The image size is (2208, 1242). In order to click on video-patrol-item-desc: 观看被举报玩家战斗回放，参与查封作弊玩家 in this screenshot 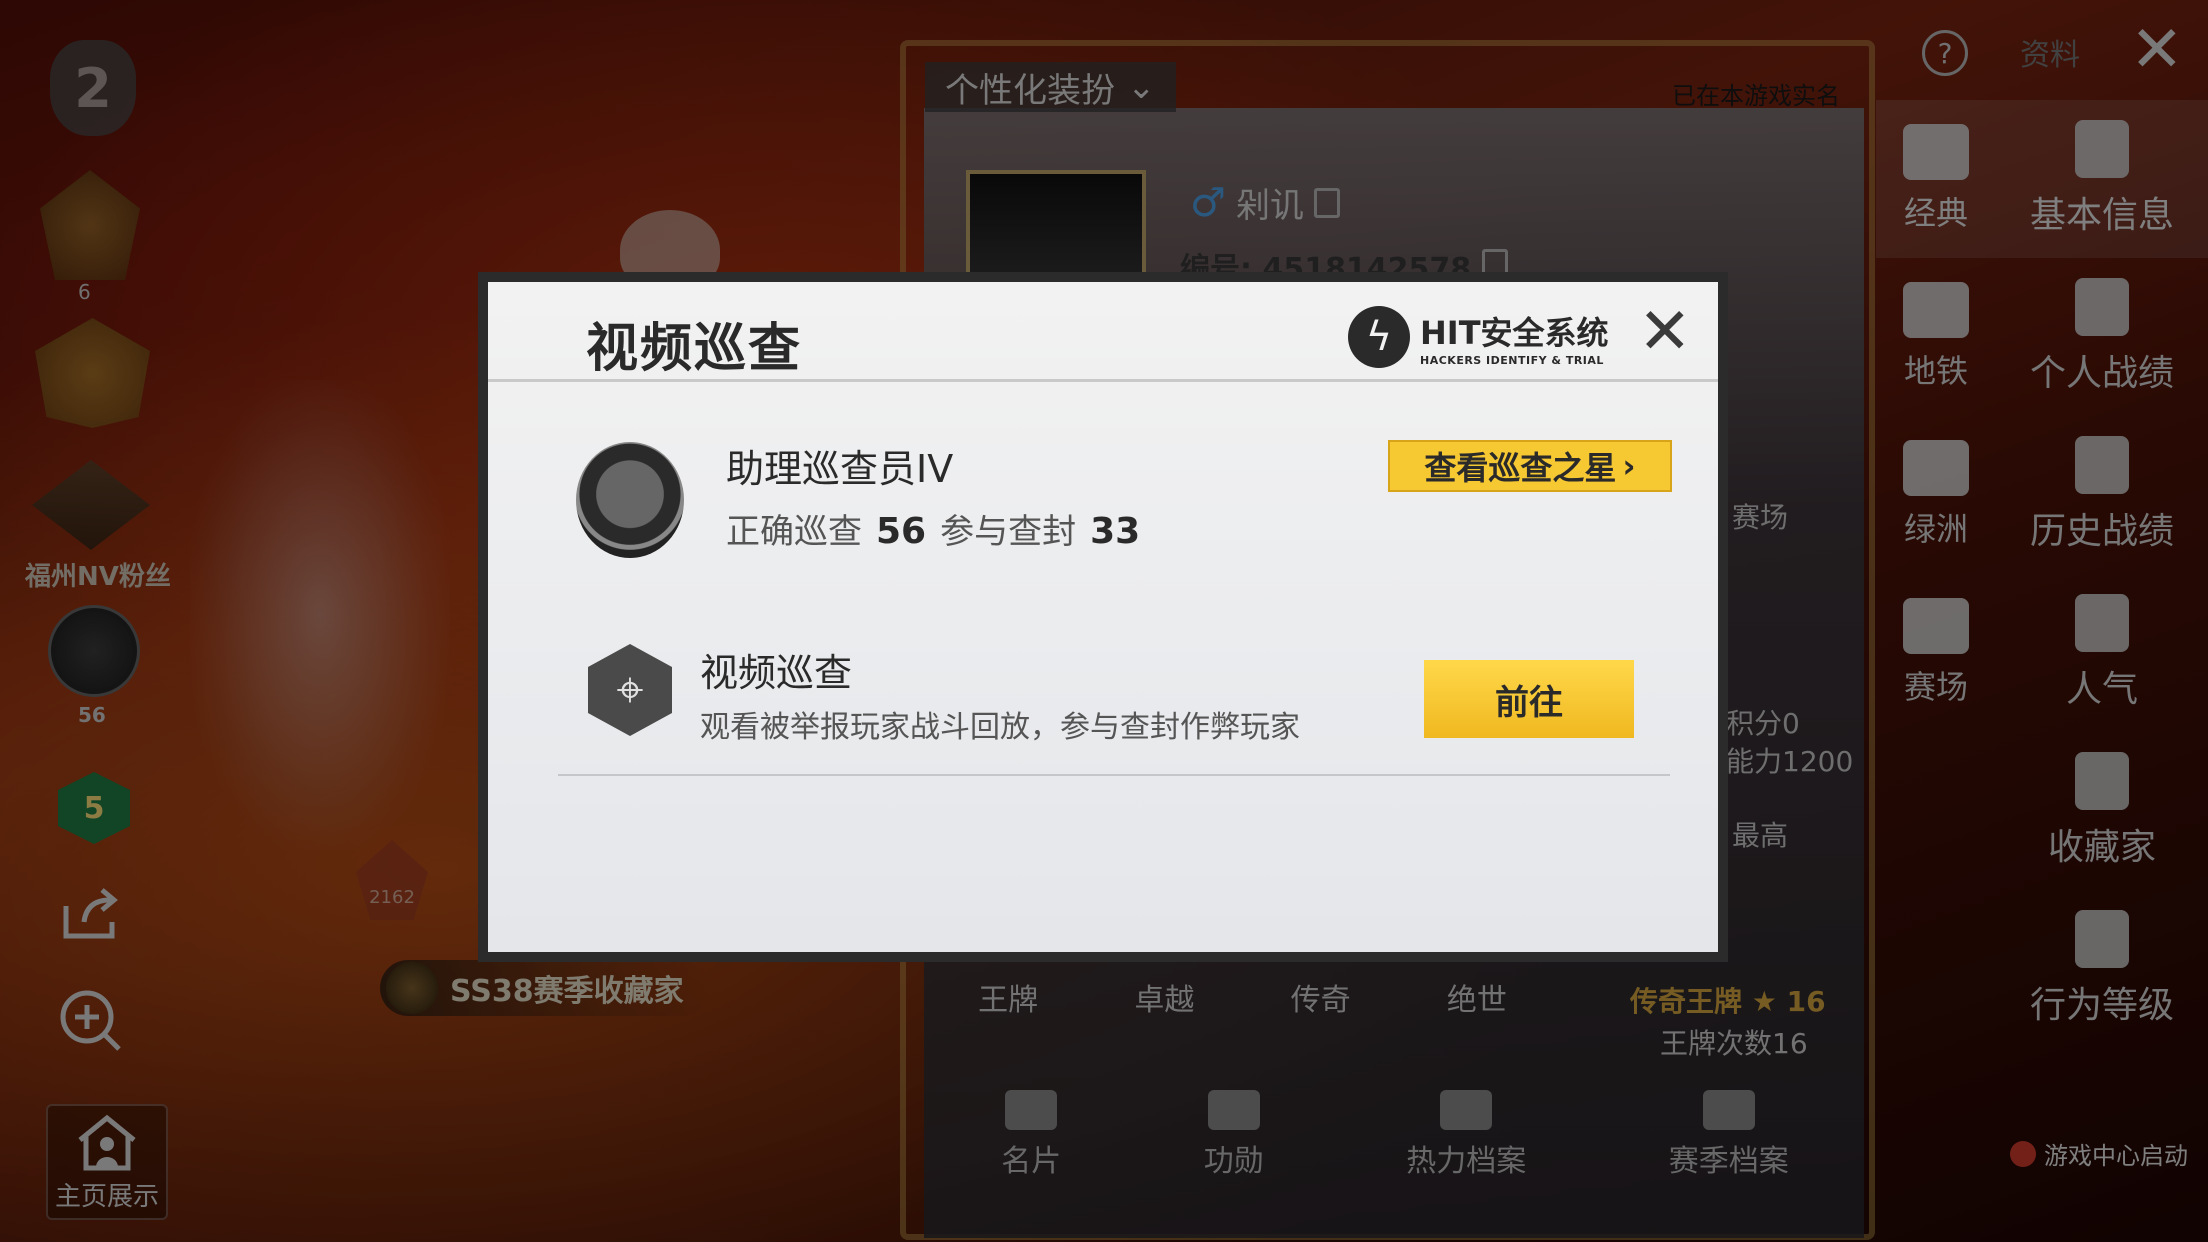, I will do `click(1000, 727)`.